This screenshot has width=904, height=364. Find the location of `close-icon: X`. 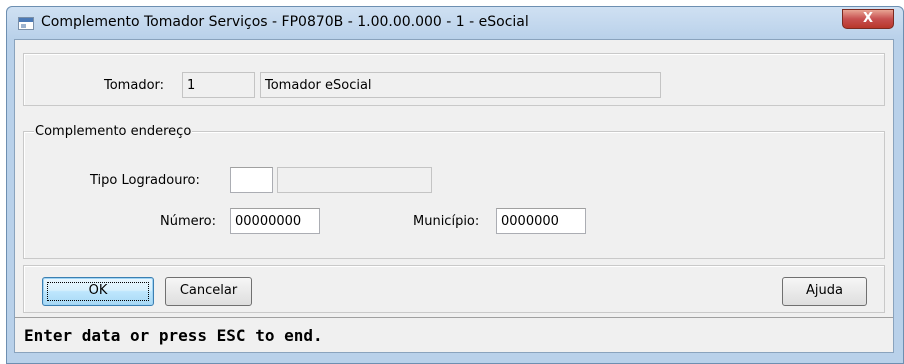

close-icon: X is located at coordinates (868, 19).